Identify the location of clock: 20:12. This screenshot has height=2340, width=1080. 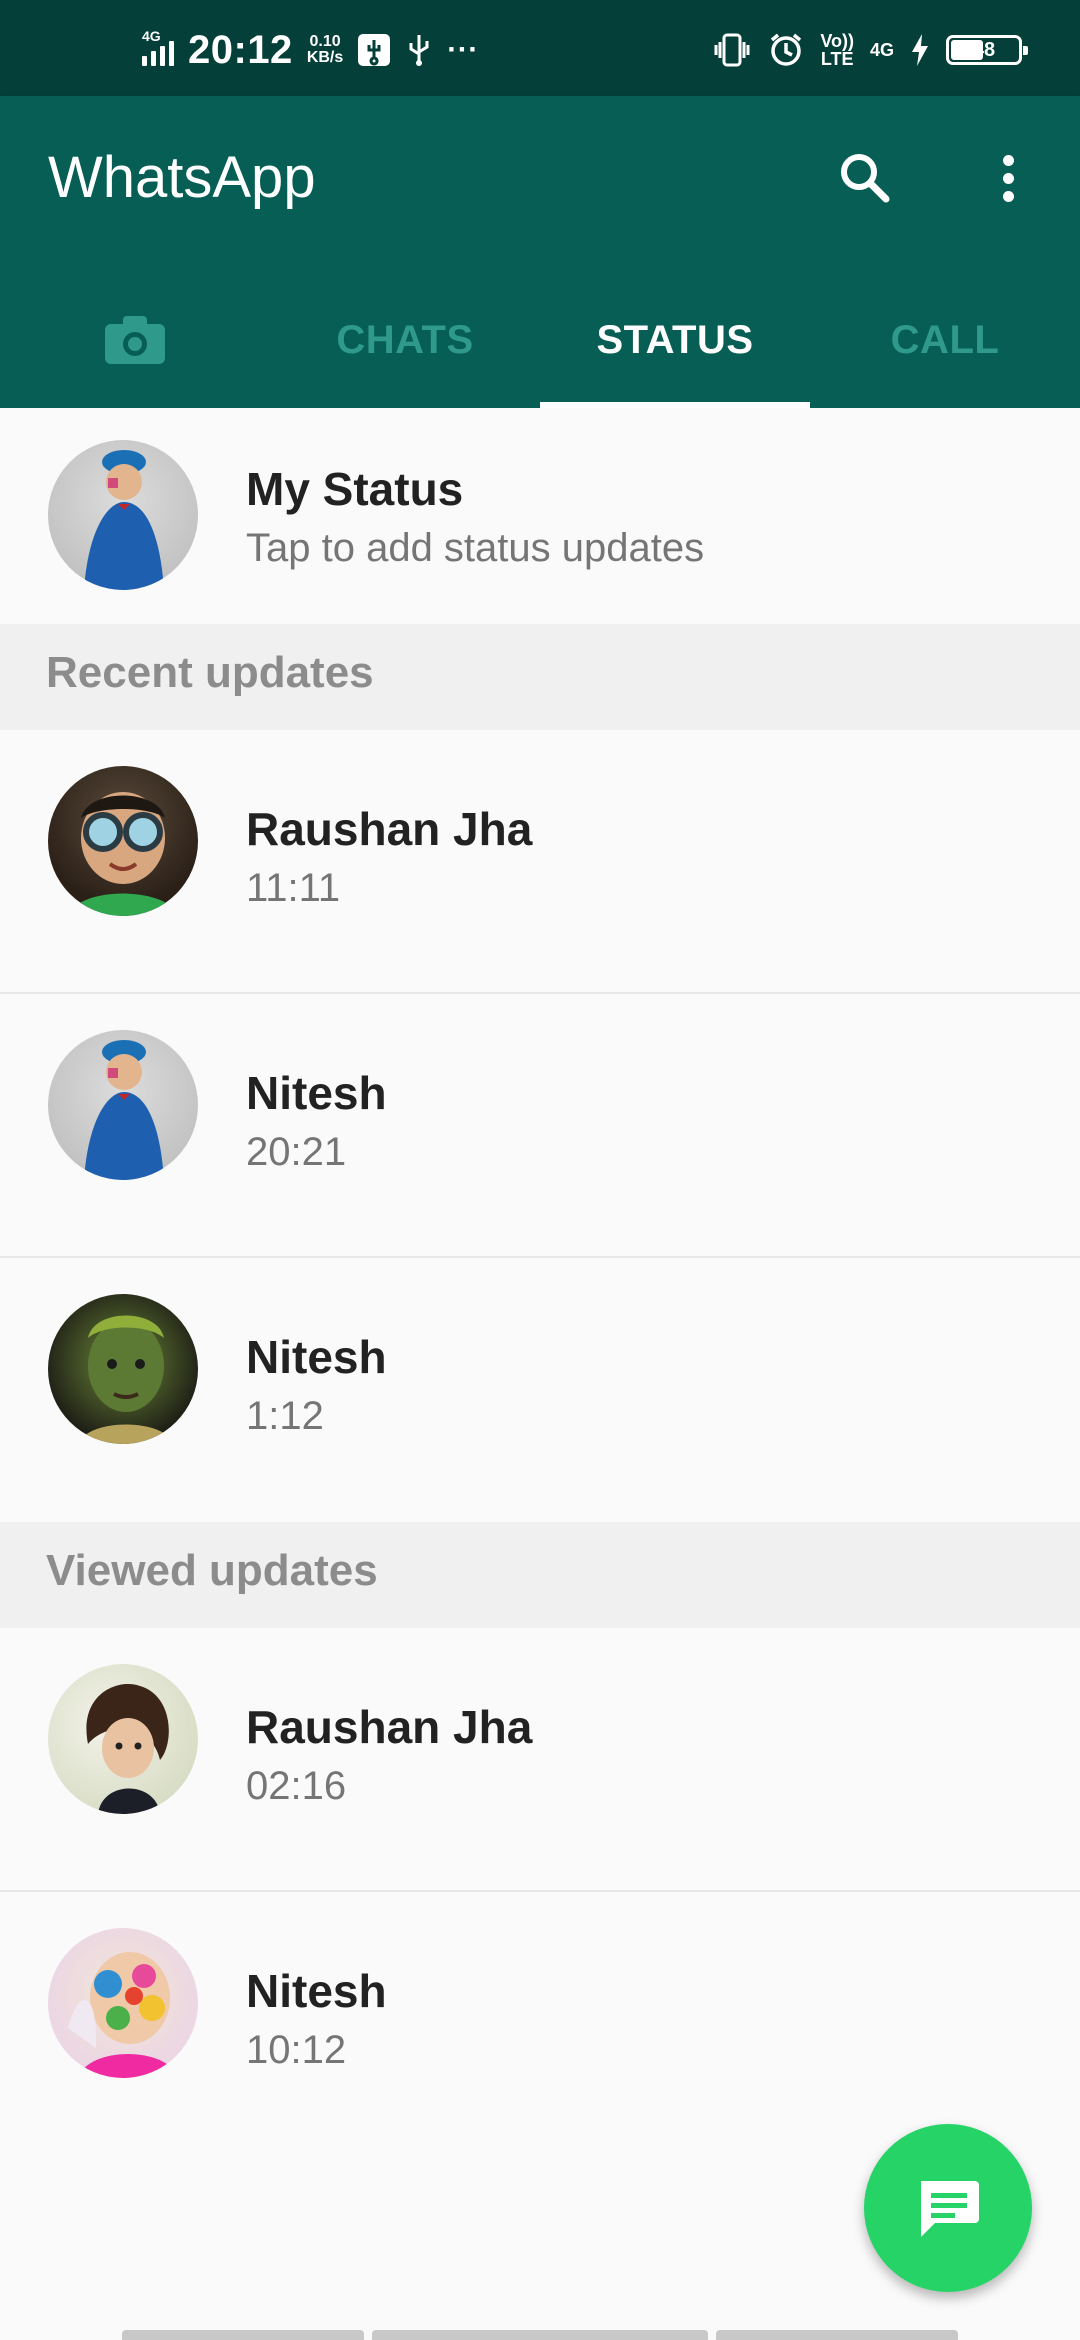
(240, 49).